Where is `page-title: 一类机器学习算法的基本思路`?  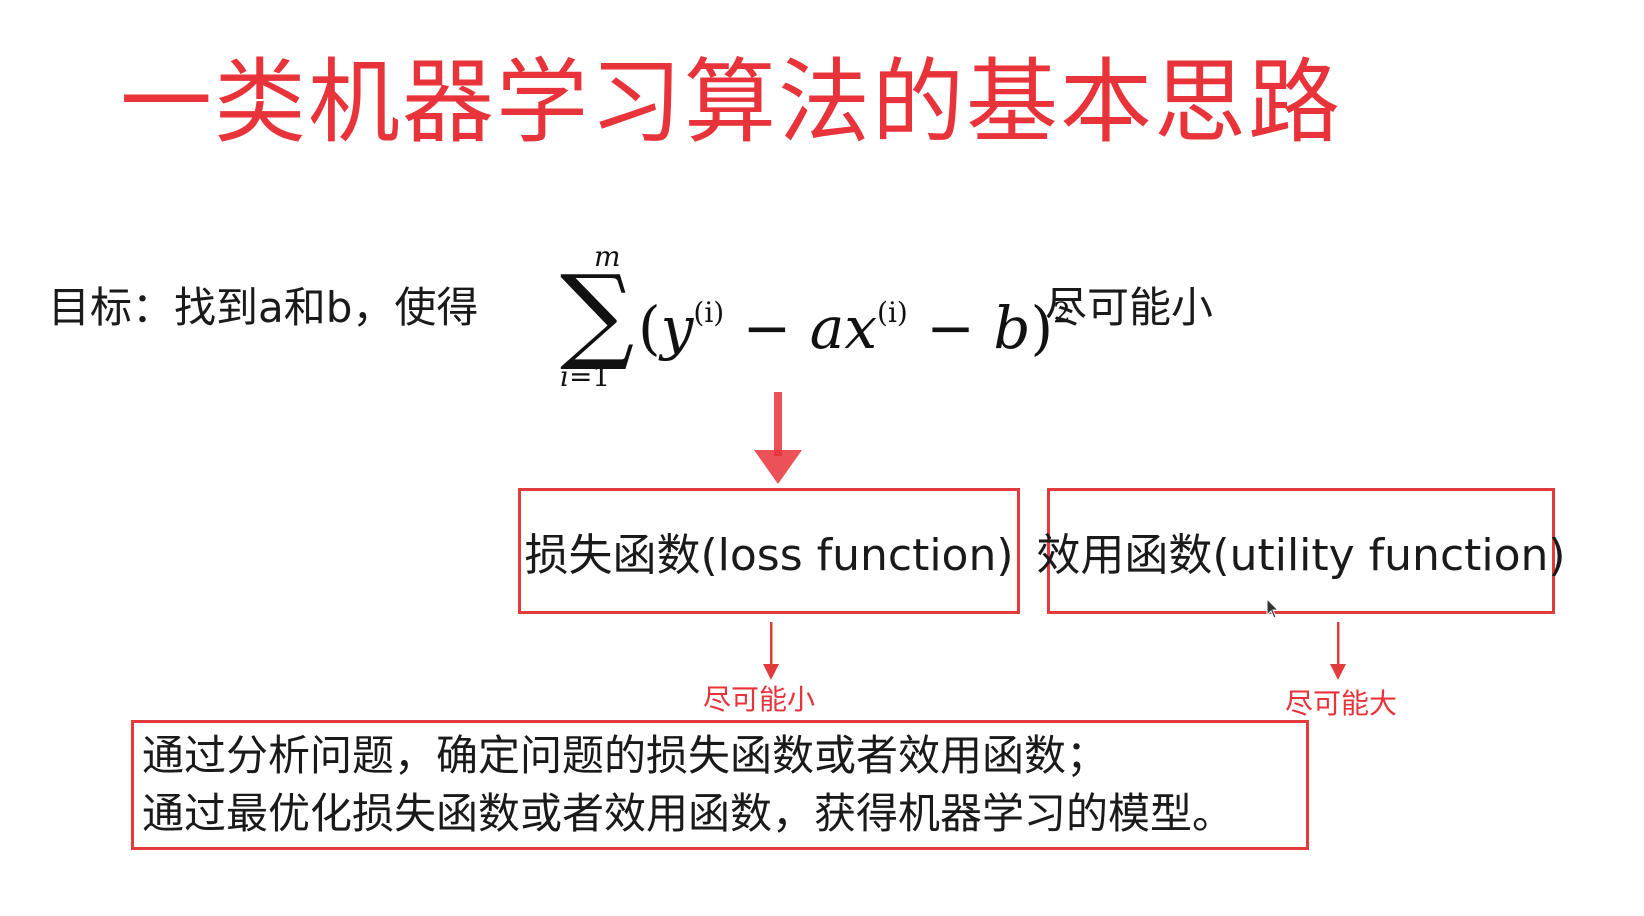 page-title: 一类机器学习算法的基本思路 is located at coordinates (731, 102).